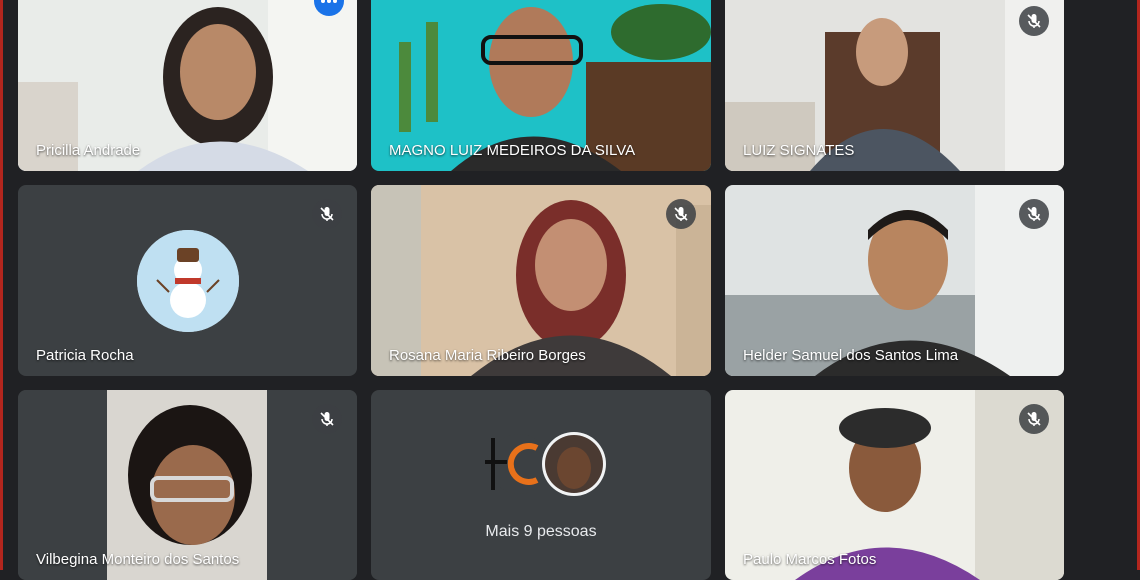  I want to click on avatar, so click(188, 281).